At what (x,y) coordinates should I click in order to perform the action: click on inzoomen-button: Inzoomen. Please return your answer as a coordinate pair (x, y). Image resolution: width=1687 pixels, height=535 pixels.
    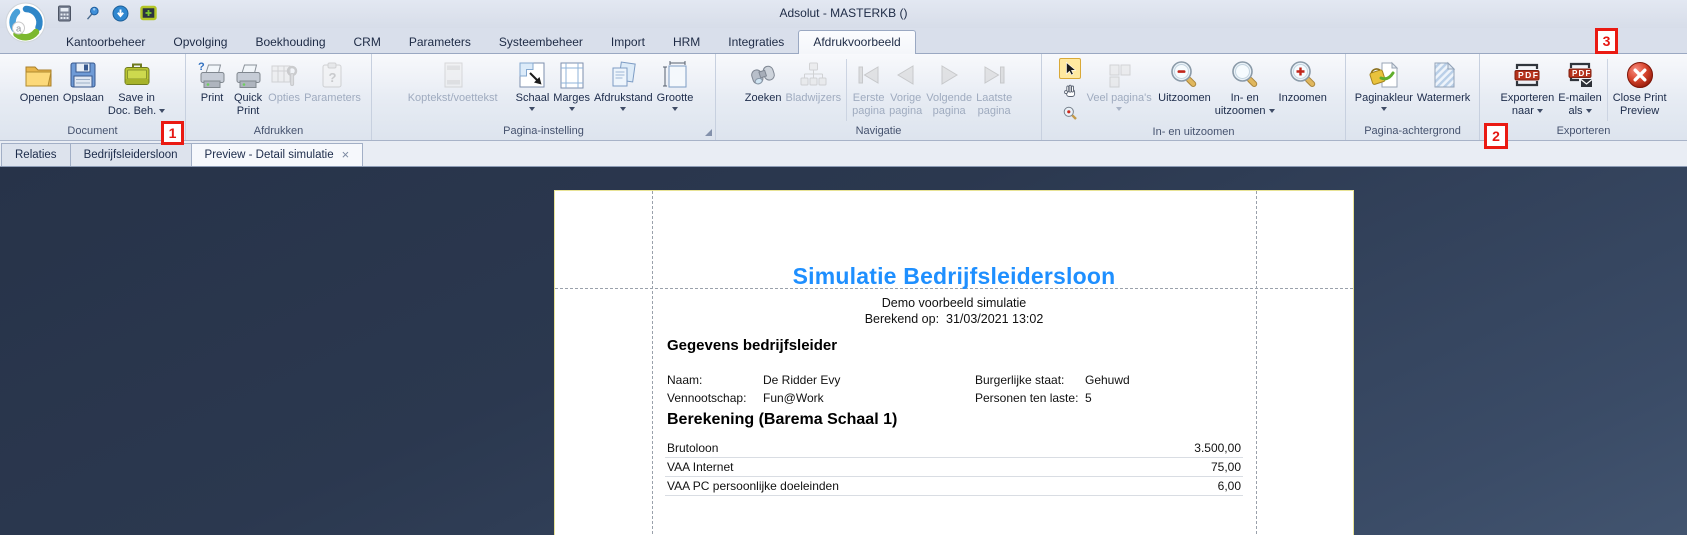
    Looking at the image, I should click on (1303, 81).